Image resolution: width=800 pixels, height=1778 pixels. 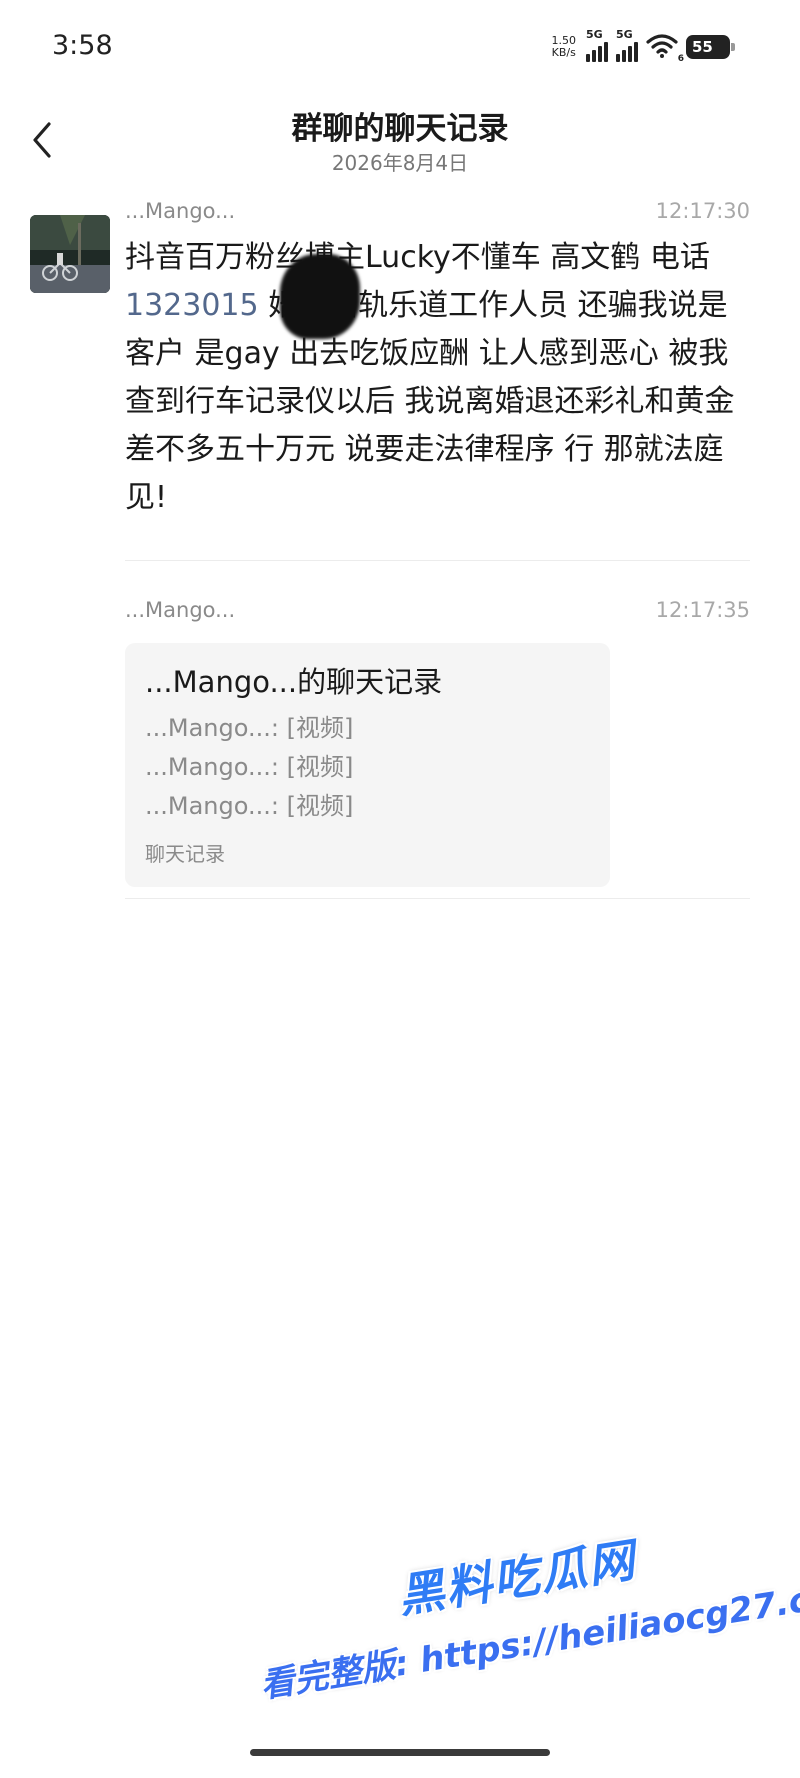 What do you see at coordinates (627, 45) in the screenshot?
I see `cellular-signal-icon-2: 5G` at bounding box center [627, 45].